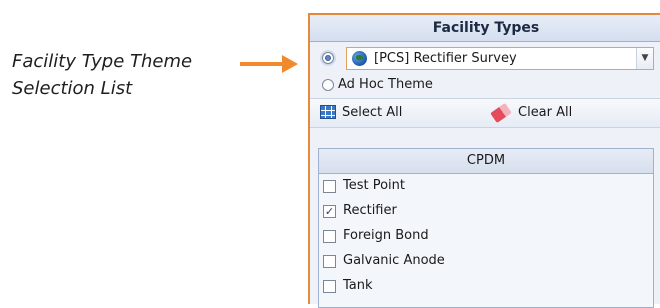  What do you see at coordinates (485, 113) in the screenshot?
I see `button-bar: Select All Clear All` at bounding box center [485, 113].